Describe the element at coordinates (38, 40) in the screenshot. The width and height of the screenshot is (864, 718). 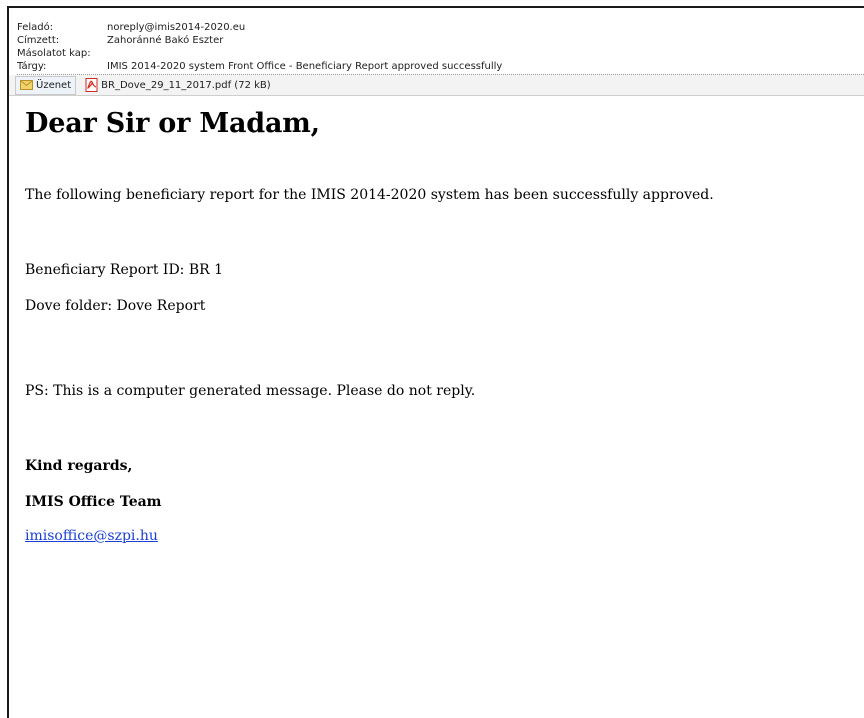
I see `to-label: Címzett:` at that location.